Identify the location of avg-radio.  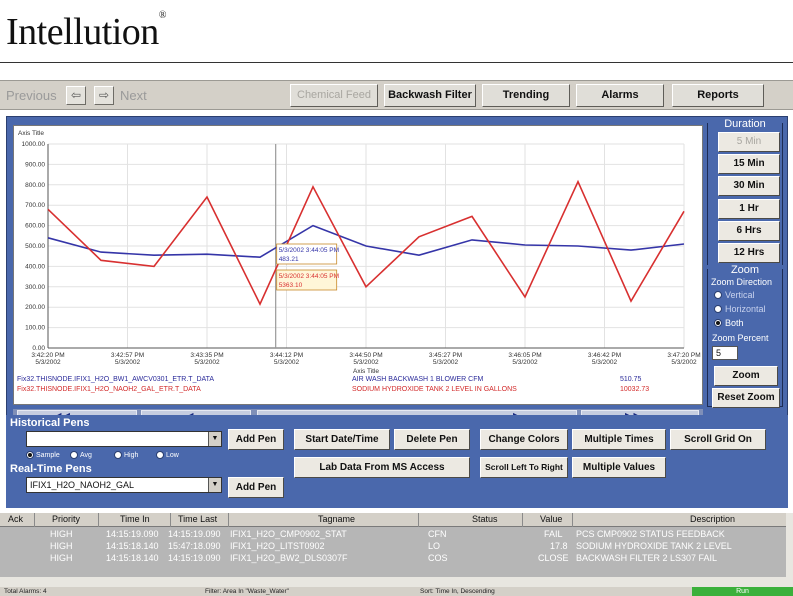
(74, 455).